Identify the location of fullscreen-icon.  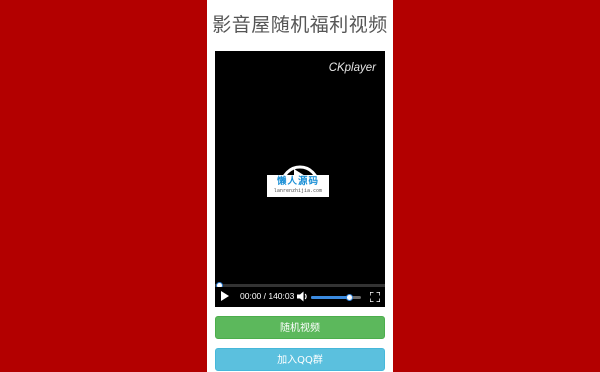
(375, 297).